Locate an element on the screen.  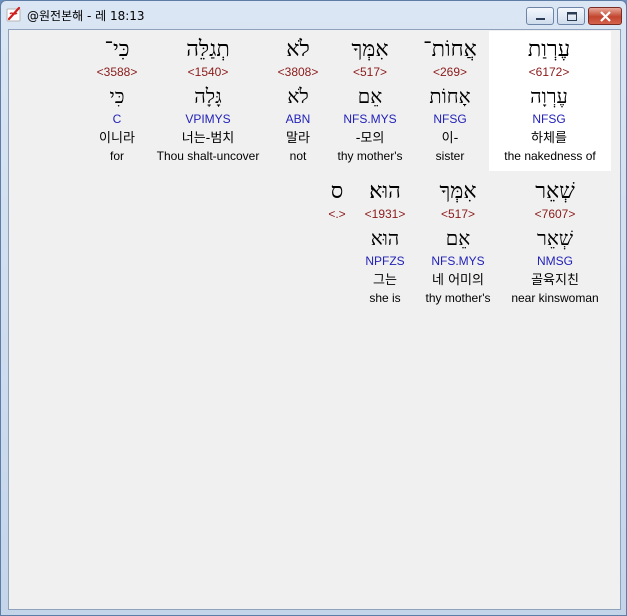
korean-gloss: 하체를 is located at coordinates (549, 138).